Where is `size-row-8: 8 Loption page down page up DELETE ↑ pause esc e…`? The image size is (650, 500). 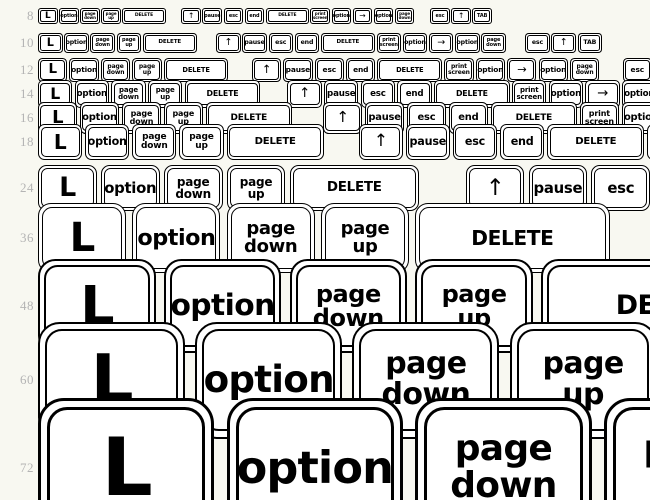
size-row-8: 8 Loption page down page up DELETE ↑ pause esc e… is located at coordinates (325, 16).